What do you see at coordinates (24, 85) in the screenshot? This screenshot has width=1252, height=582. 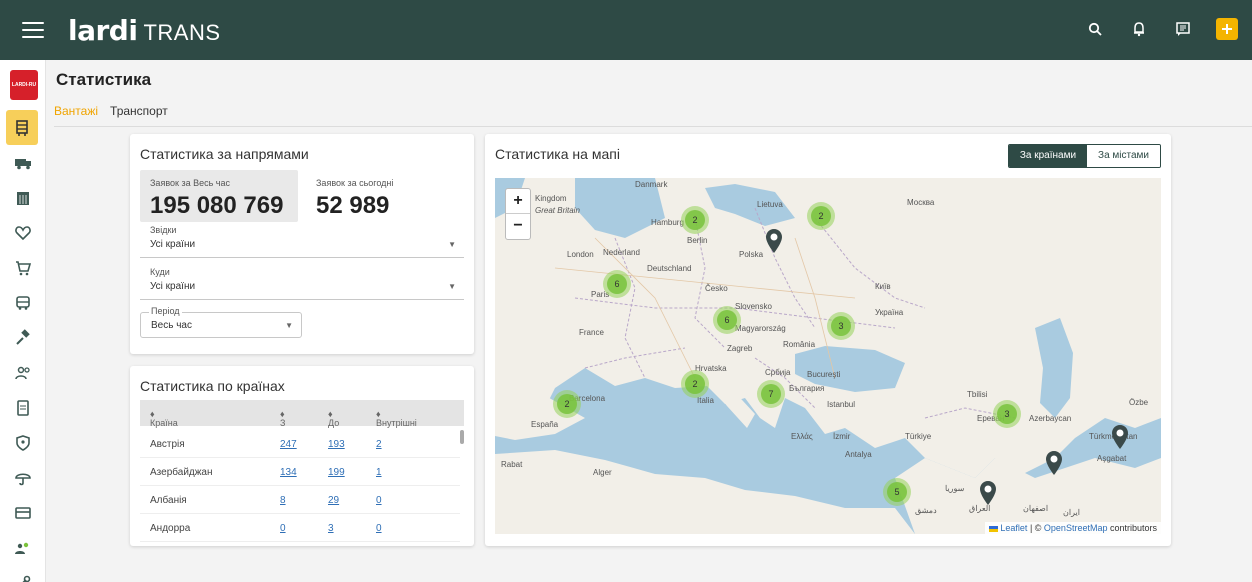 I see `brand-badge: LARDI-RU` at bounding box center [24, 85].